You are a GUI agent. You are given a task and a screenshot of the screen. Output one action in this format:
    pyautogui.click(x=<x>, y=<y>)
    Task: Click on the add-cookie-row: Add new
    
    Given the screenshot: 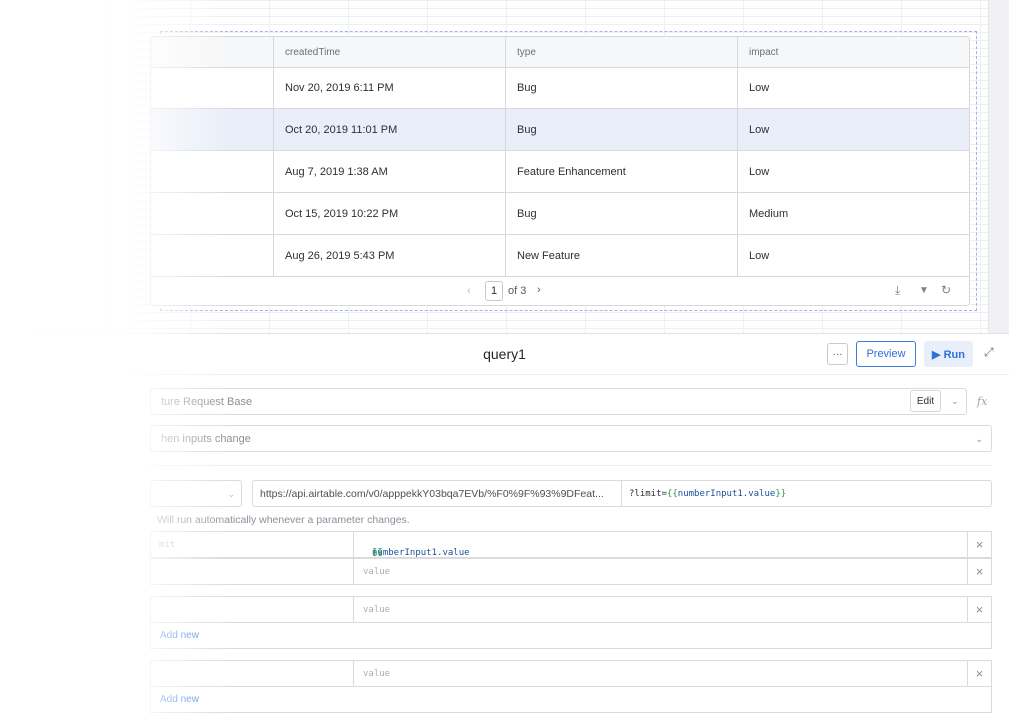 What is the action you would take?
    pyautogui.click(x=571, y=700)
    